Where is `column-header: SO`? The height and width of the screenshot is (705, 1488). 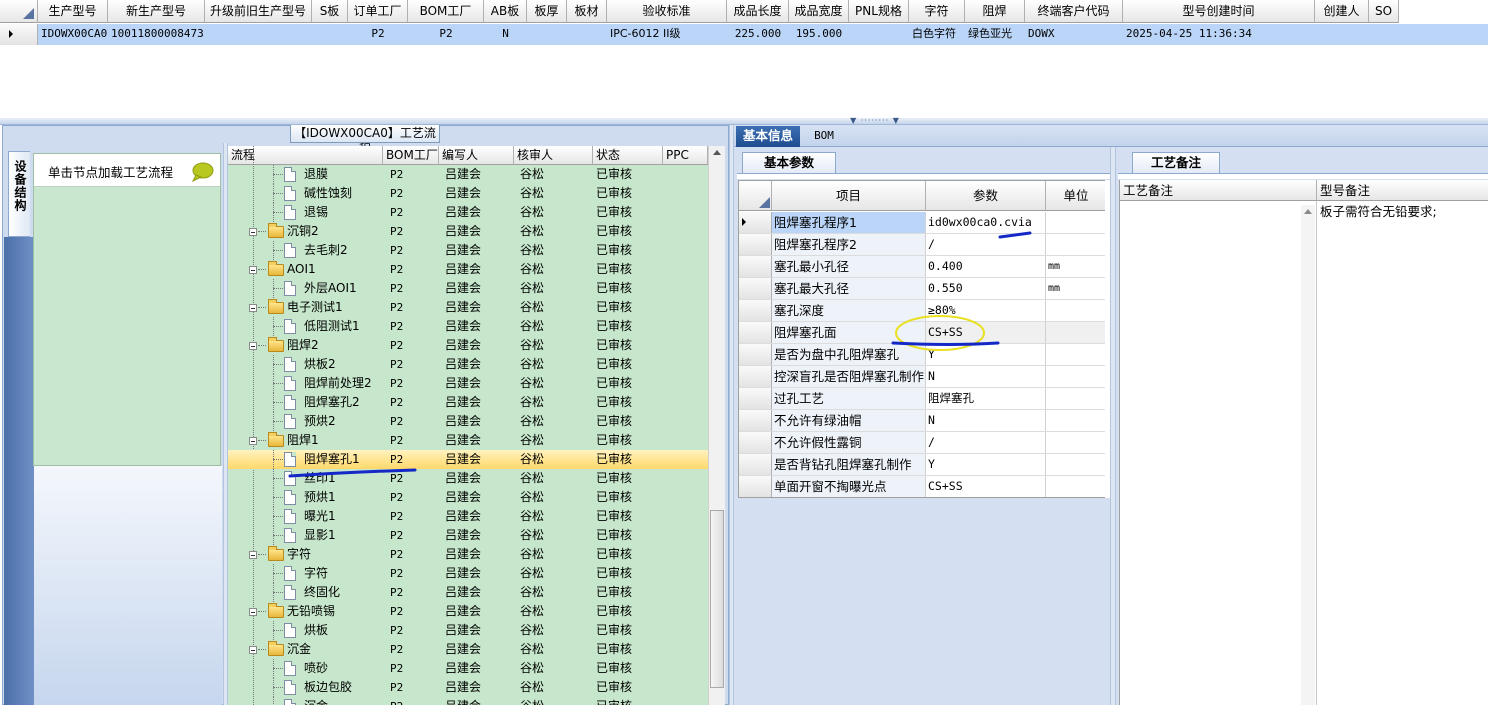 column-header: SO is located at coordinates (1384, 11).